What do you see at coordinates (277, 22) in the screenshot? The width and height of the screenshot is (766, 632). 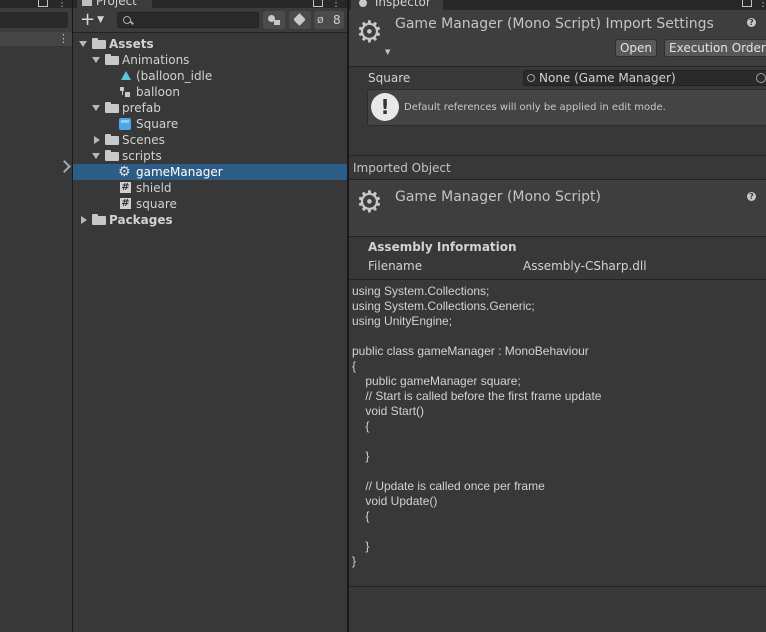 I see `filter-type-icon-square` at bounding box center [277, 22].